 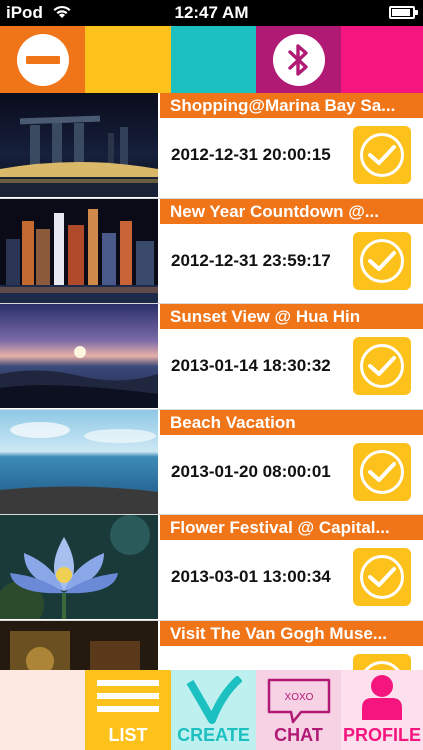 I want to click on event-datetime: 2013-03-01 13:00:34, so click(x=251, y=576).